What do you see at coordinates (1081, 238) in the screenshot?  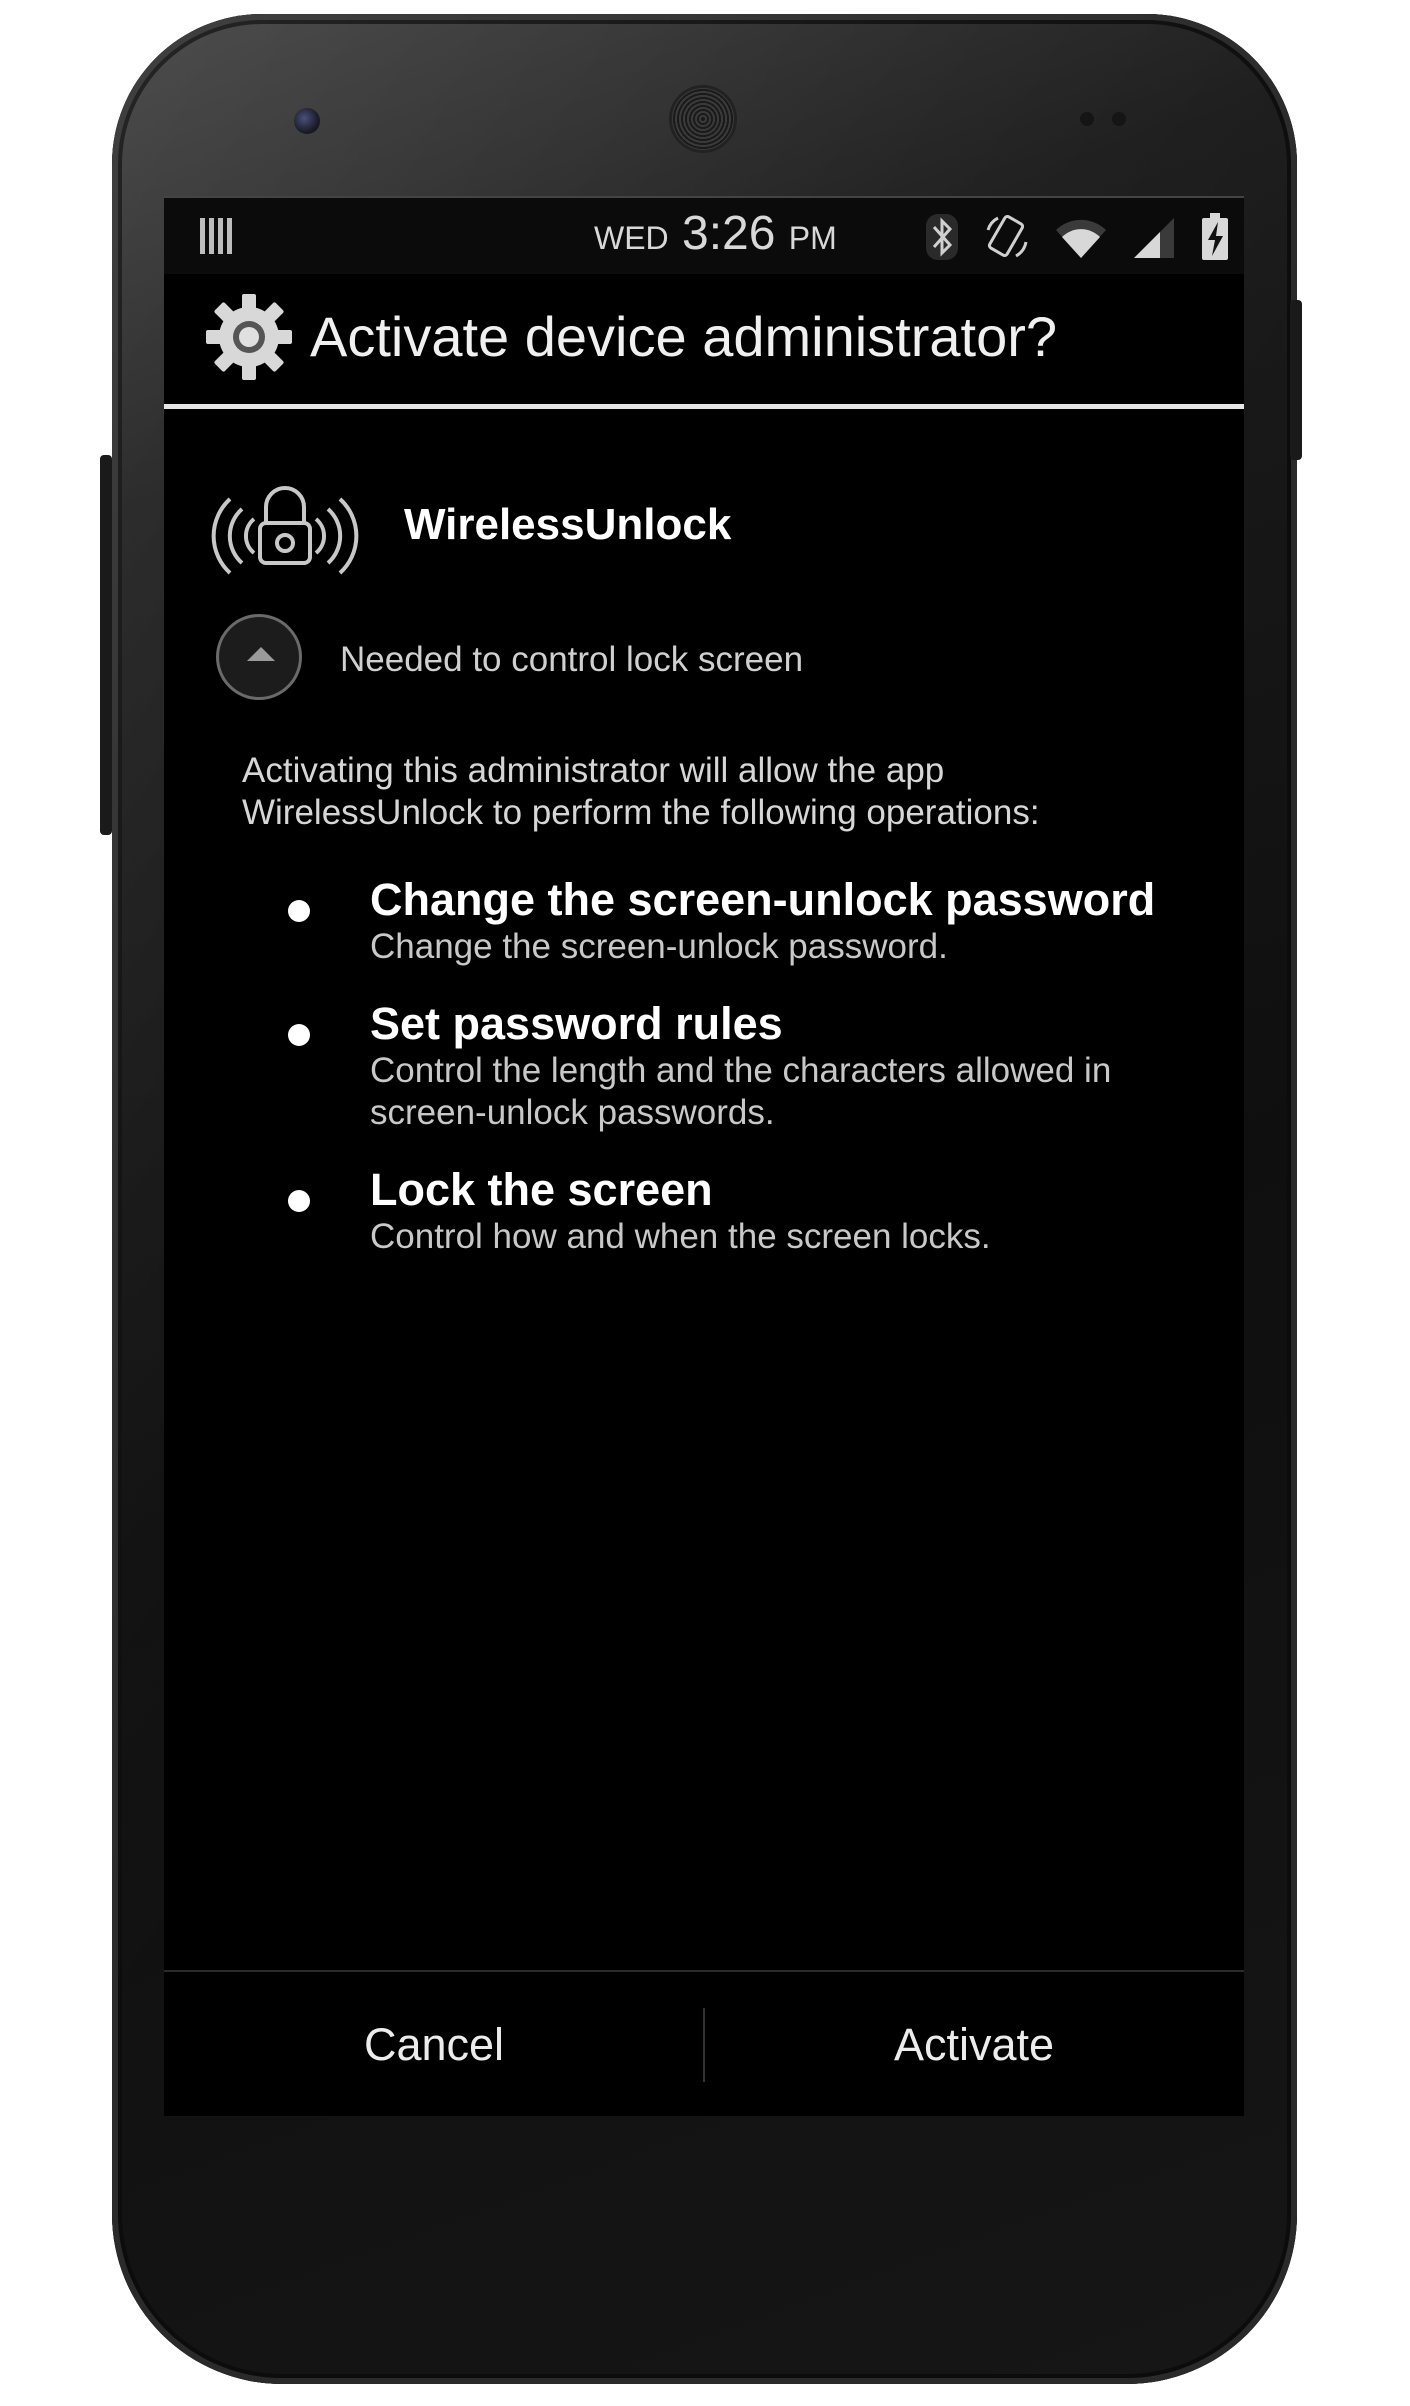 I see `wifi-icon` at bounding box center [1081, 238].